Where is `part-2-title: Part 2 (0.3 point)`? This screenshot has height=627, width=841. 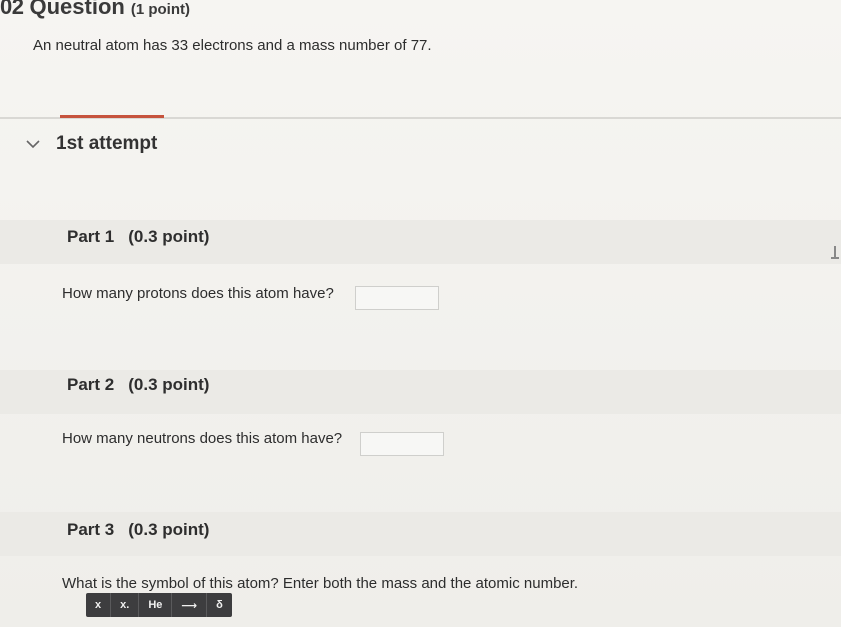 part-2-title: Part 2 (0.3 point) is located at coordinates (138, 385).